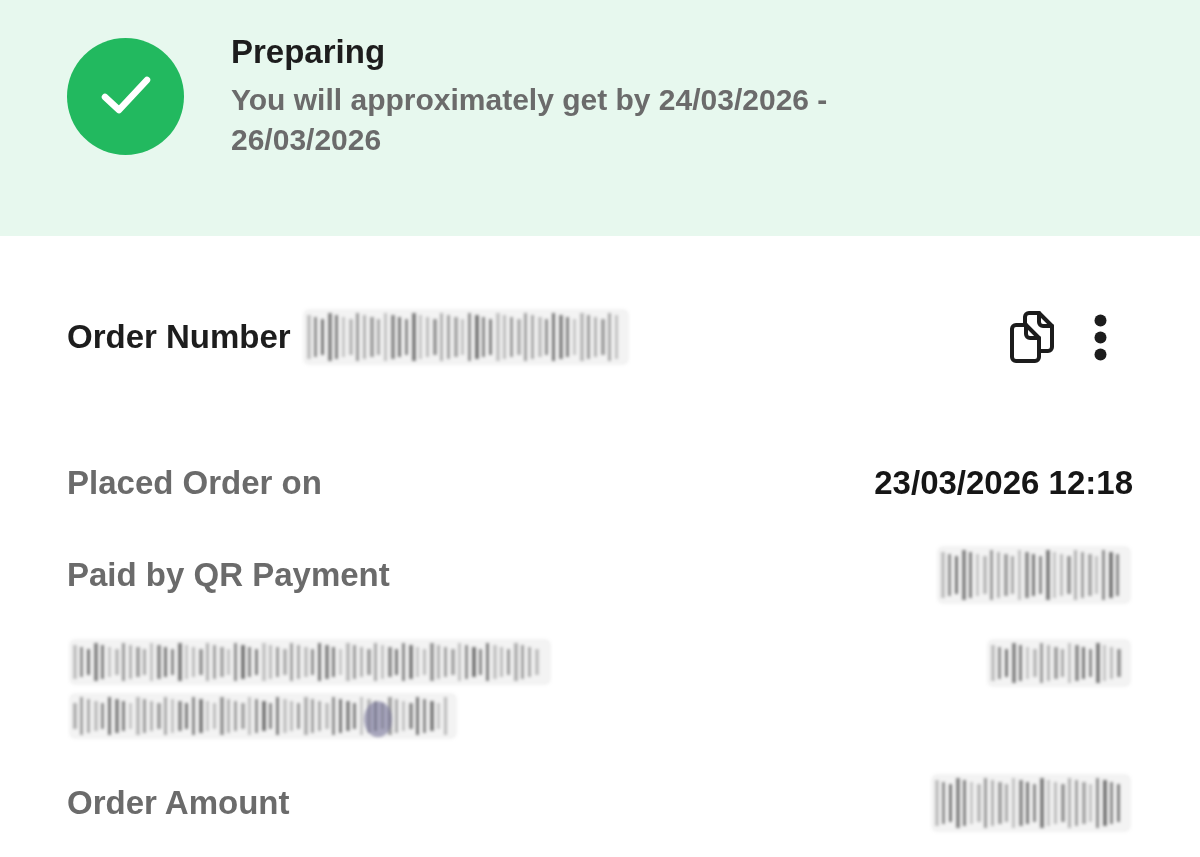  What do you see at coordinates (179, 337) in the screenshot?
I see `order-number-label: Order Number` at bounding box center [179, 337].